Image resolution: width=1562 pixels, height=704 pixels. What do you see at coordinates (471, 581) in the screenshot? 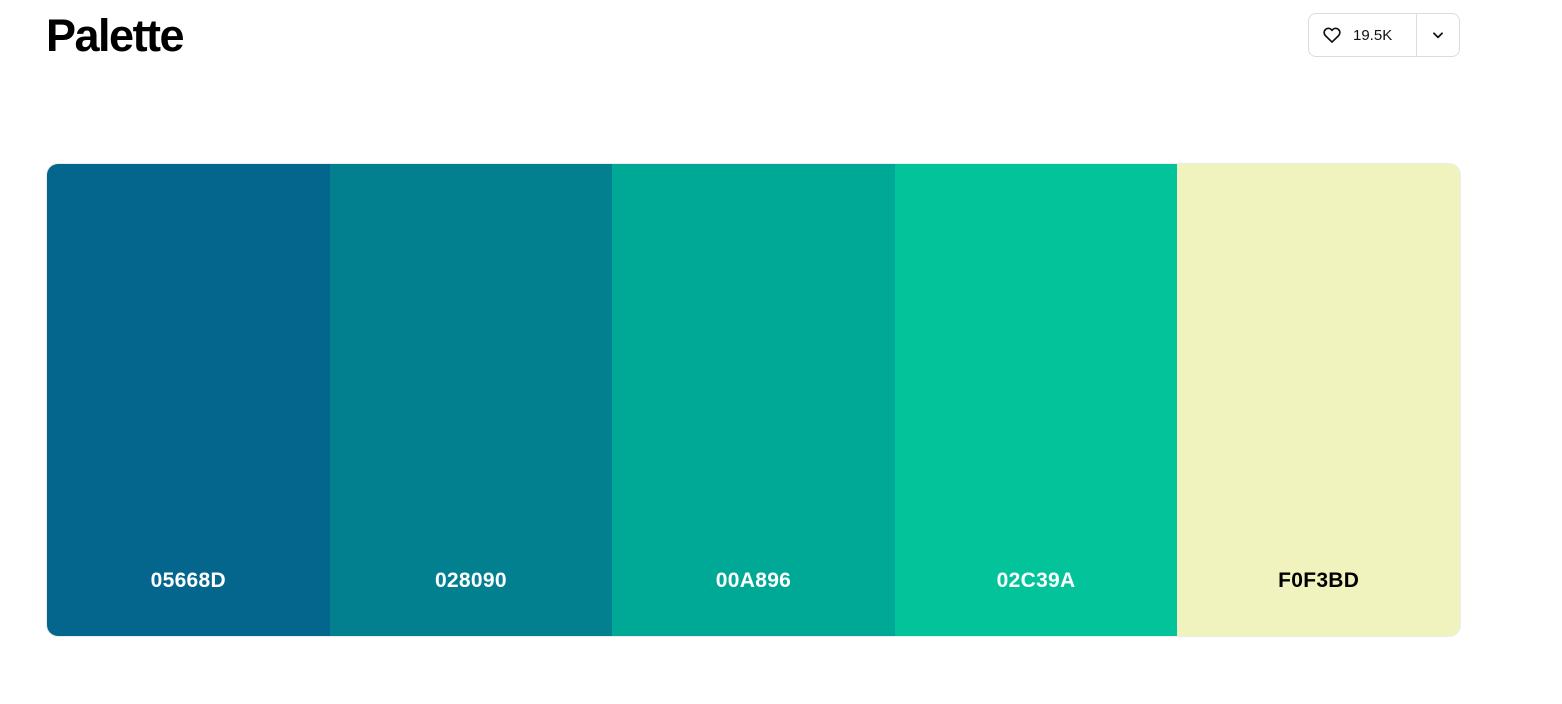
I see `color-hex-label: 028090` at bounding box center [471, 581].